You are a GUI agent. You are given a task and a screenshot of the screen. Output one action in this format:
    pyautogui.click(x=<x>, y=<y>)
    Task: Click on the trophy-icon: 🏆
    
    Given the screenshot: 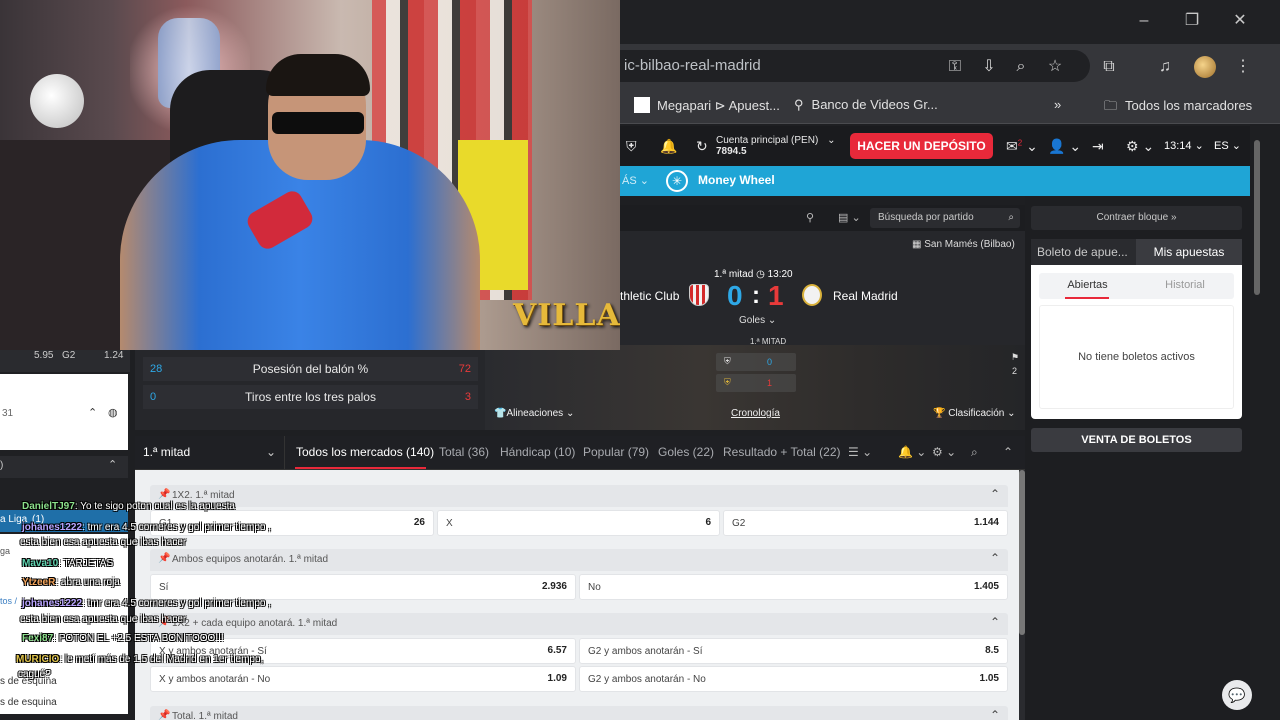 What is the action you would take?
    pyautogui.click(x=939, y=413)
    